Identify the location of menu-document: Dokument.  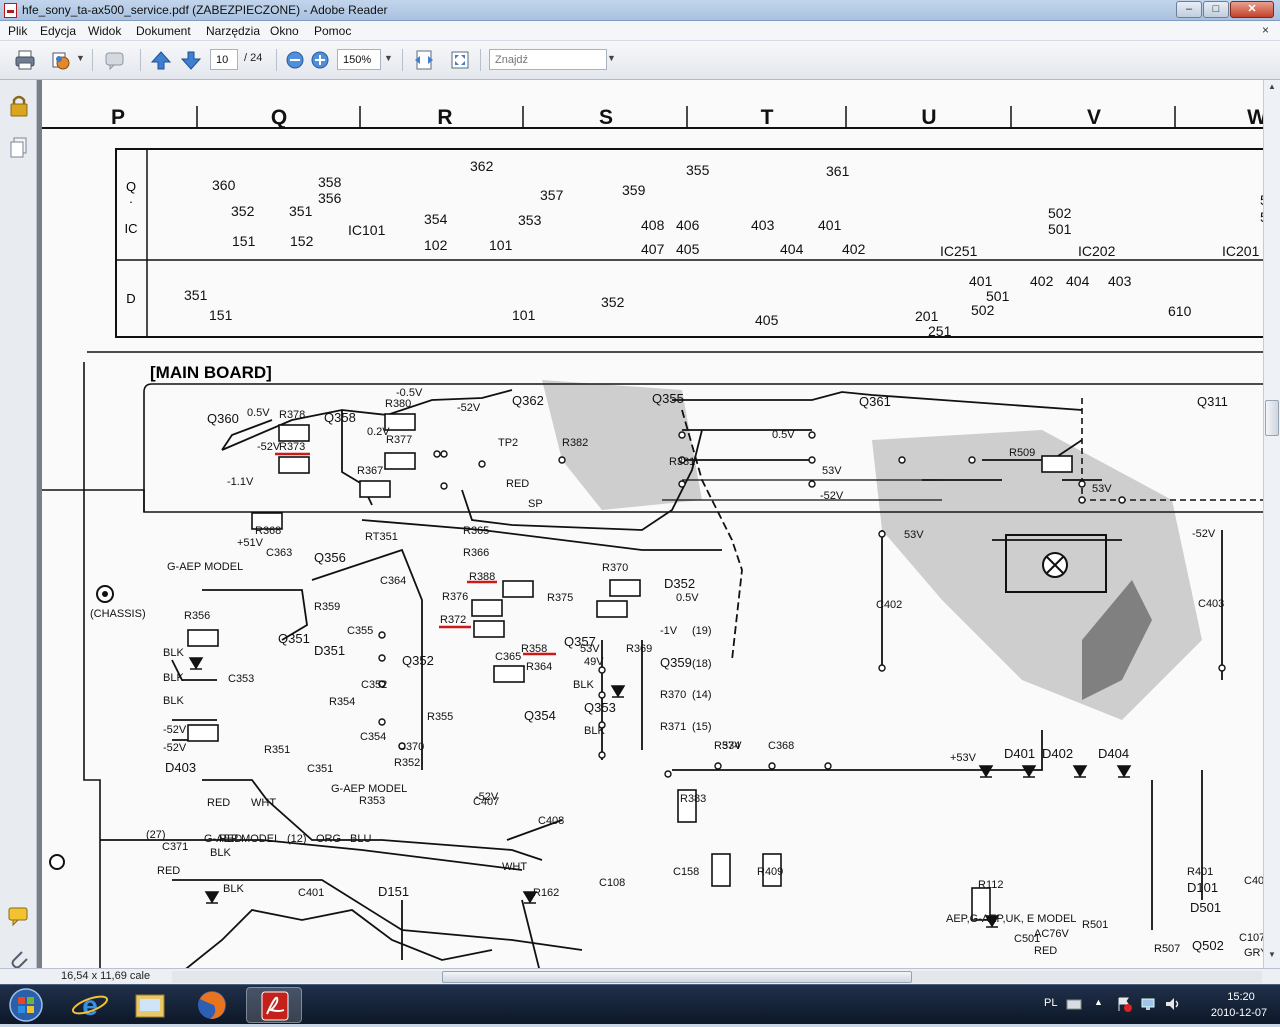
(163, 31).